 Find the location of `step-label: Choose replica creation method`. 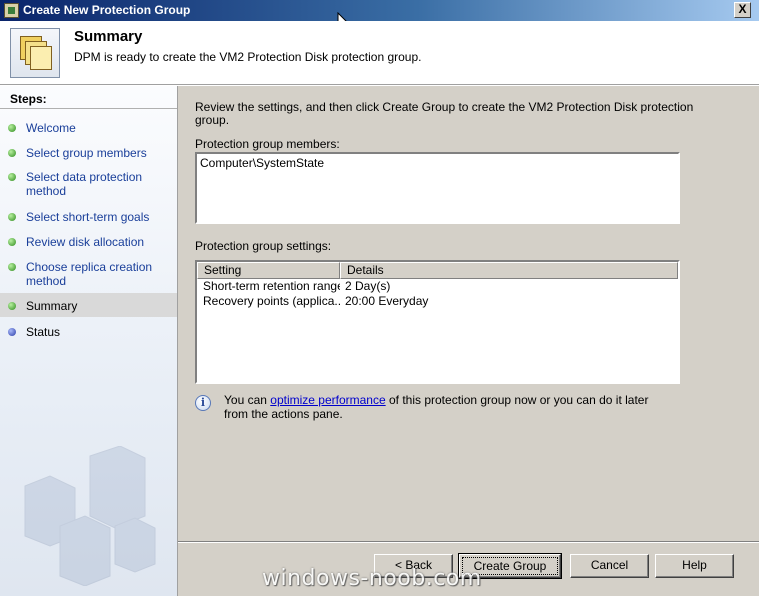

step-label: Choose replica creation method is located at coordinates (89, 274).